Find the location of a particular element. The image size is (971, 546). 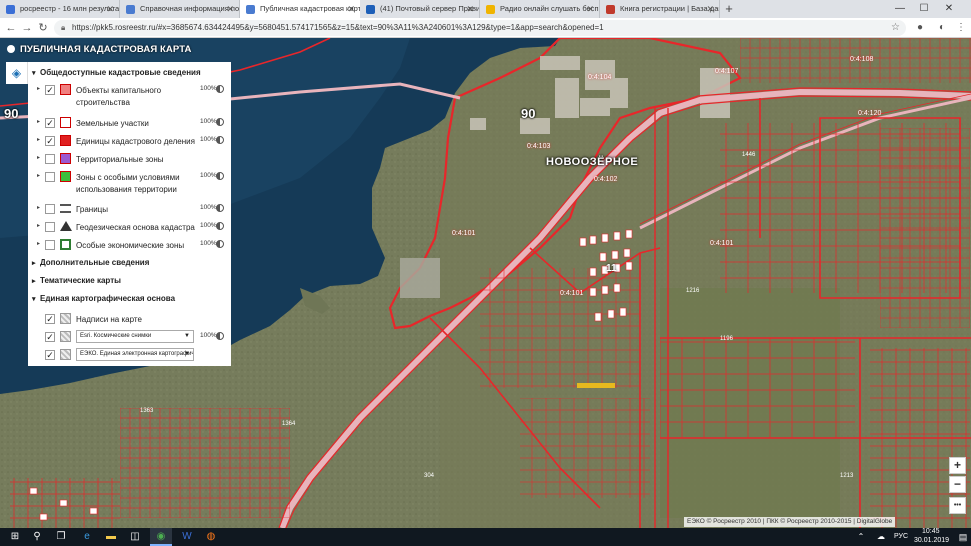

layer-label: Особые экономические зоны is located at coordinates (130, 245).